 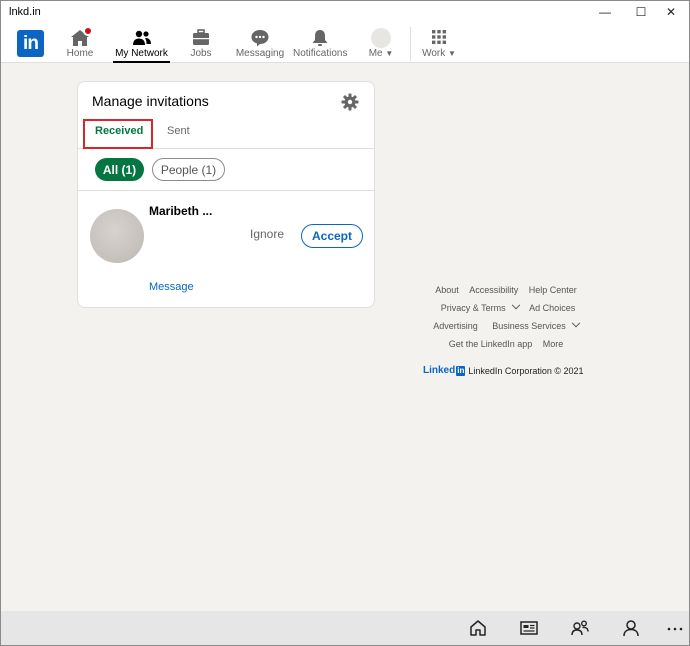 I want to click on tab-sent: Sent, so click(x=178, y=131).